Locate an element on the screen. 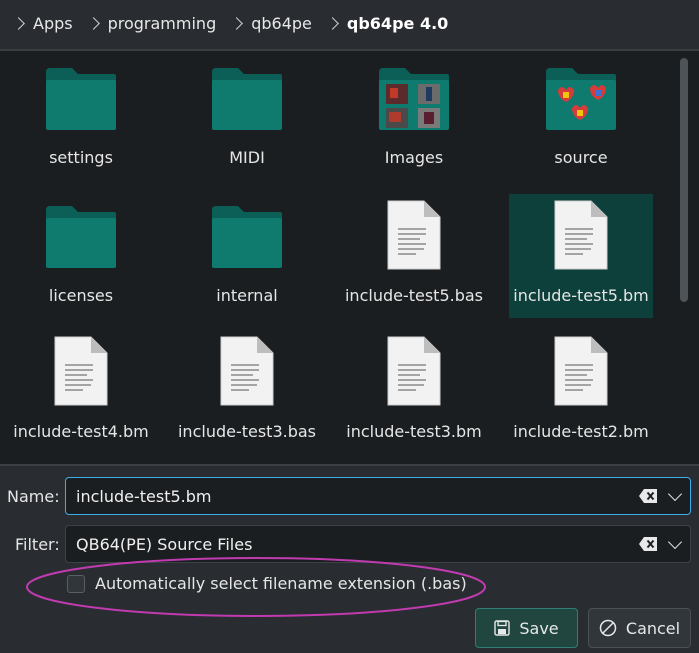 Image resolution: width=699 pixels, height=653 pixels. item-label: Images is located at coordinates (414, 157).